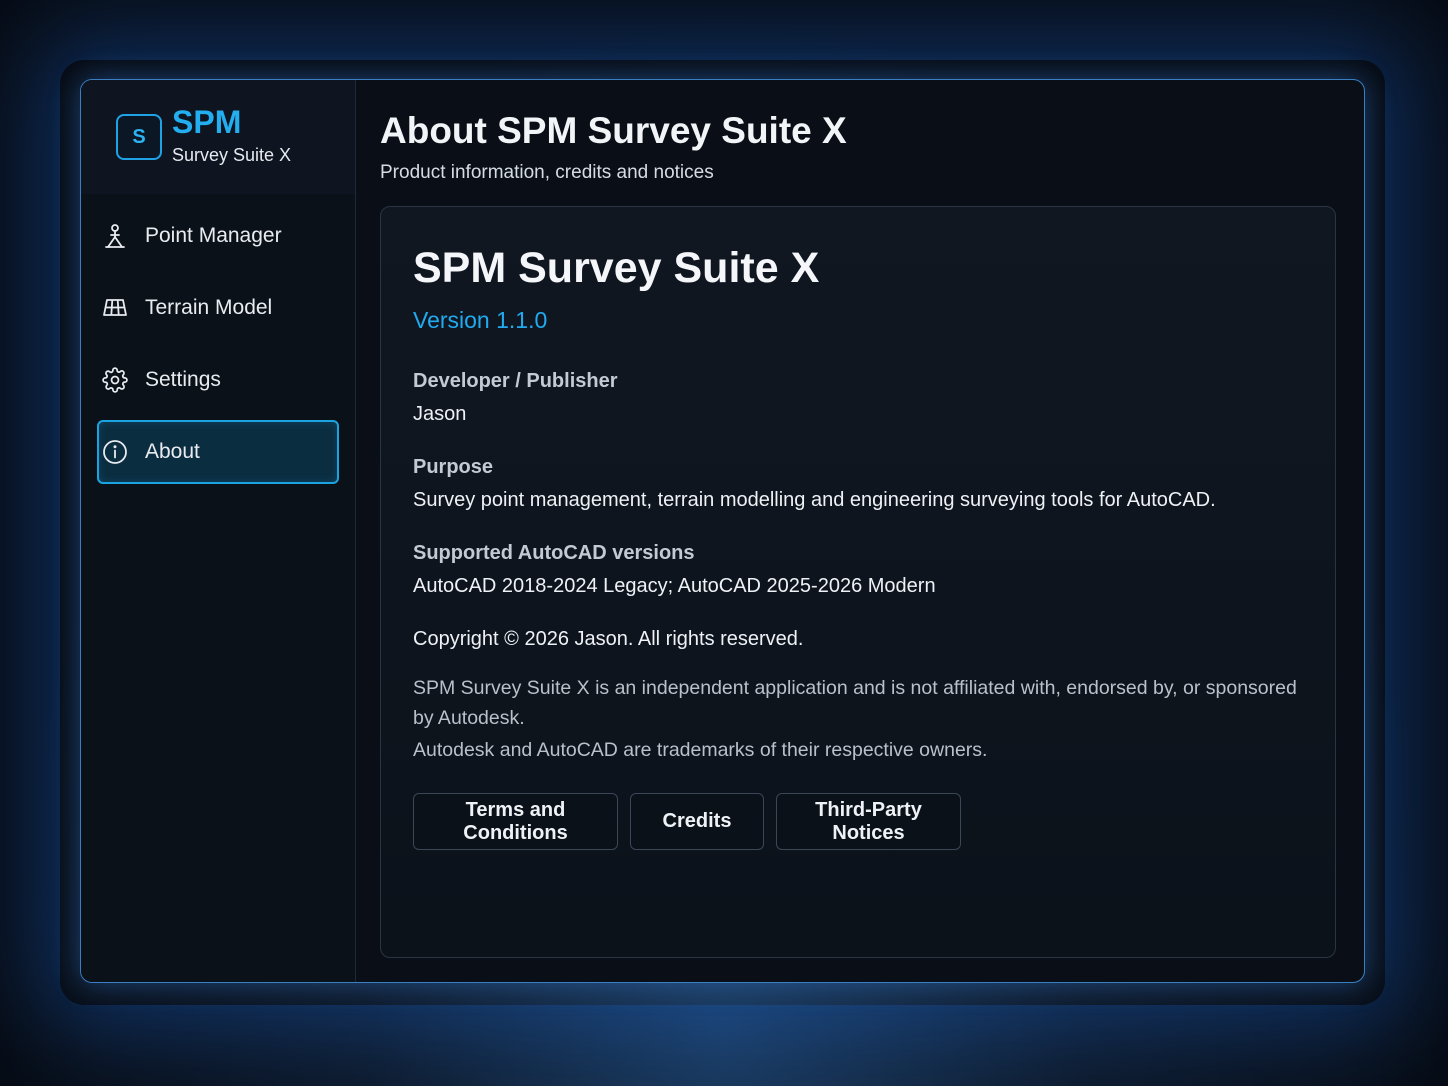 This screenshot has height=1086, width=1448. Describe the element at coordinates (139, 137) in the screenshot. I see `brand-logo-icon: S` at that location.